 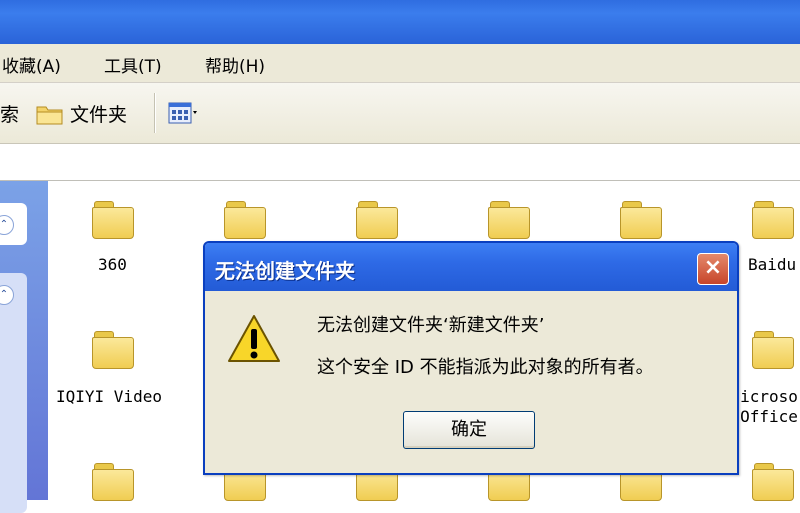 What do you see at coordinates (769, 406) in the screenshot?
I see `folder-label: icroso Office` at bounding box center [769, 406].